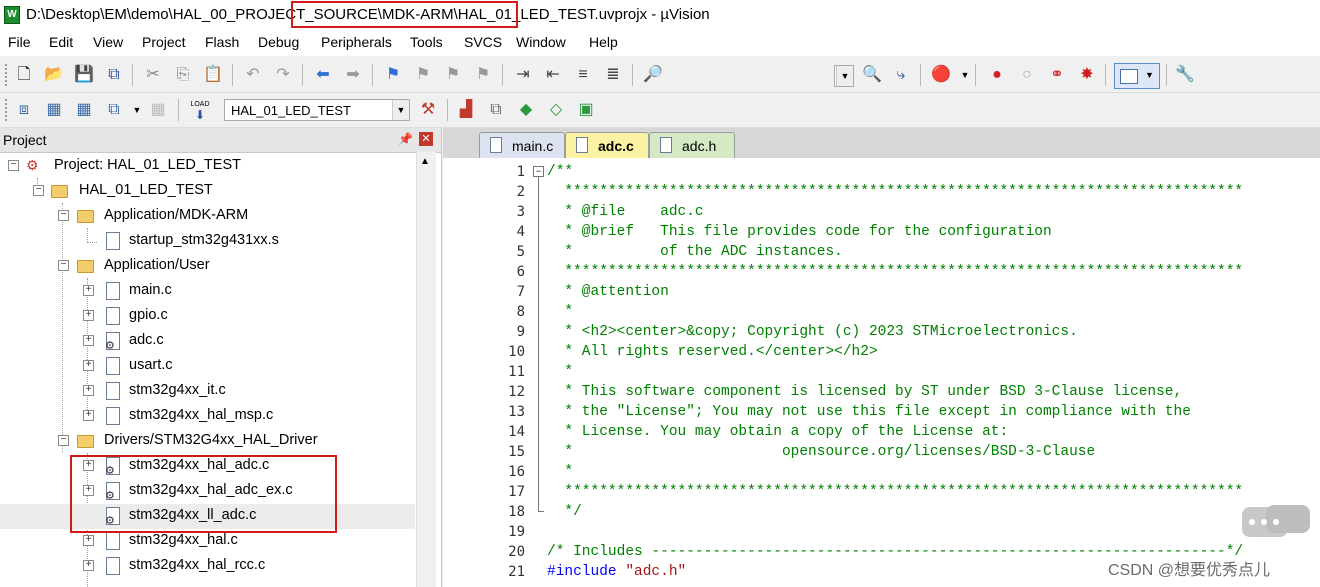  I want to click on navigate-back-icon: ⬅, so click(323, 75).